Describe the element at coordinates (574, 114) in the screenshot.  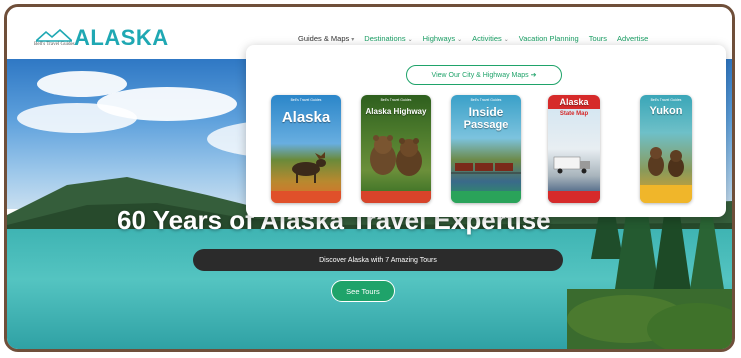
I see `guide-title-line2: State Map` at that location.